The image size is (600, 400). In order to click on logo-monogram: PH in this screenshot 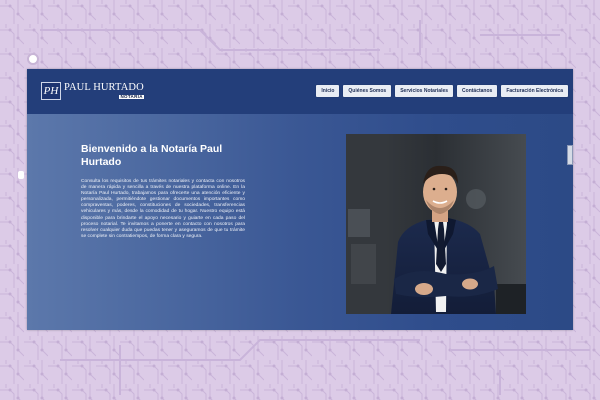, I will do `click(51, 91)`.